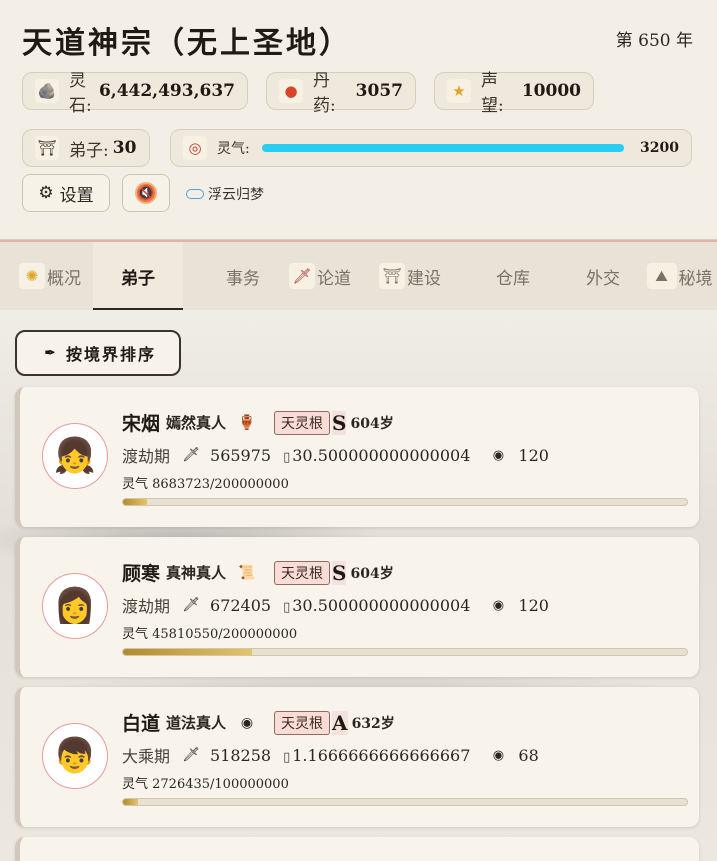 The image size is (717, 861). I want to click on spirit-stone-value: 6,442,493,637, so click(166, 91).